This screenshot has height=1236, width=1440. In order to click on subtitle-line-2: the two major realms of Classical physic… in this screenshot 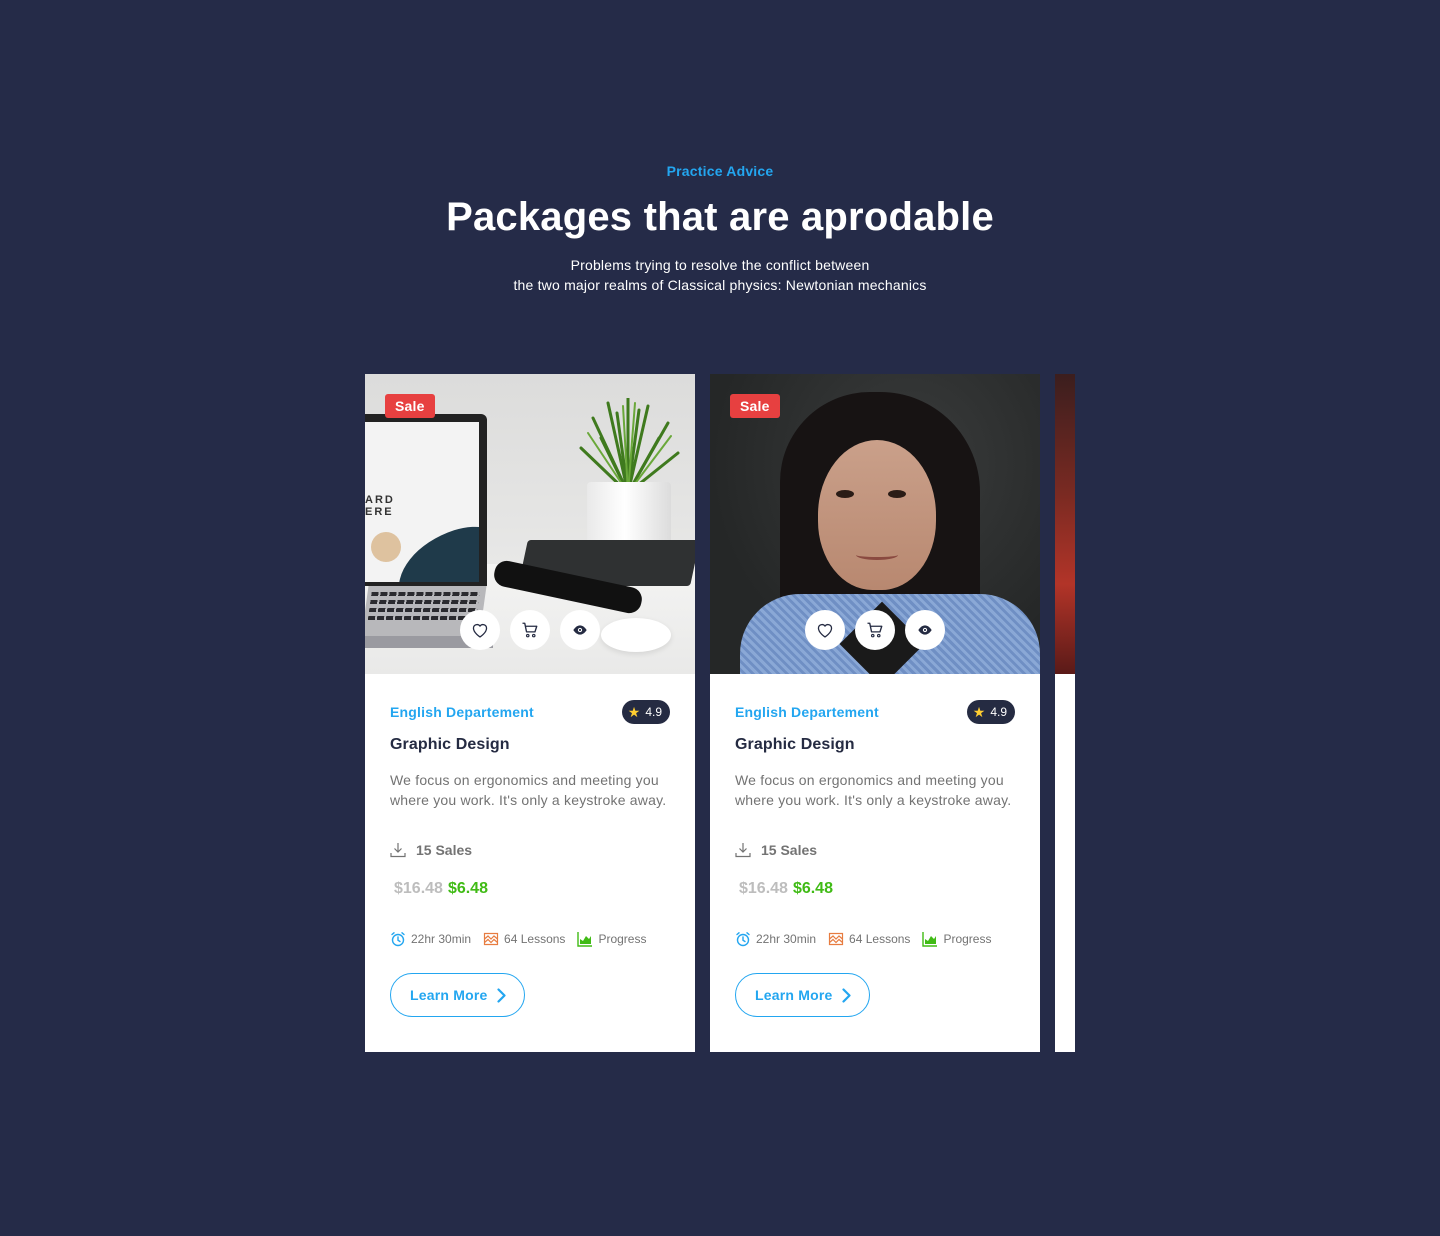, I will do `click(720, 285)`.